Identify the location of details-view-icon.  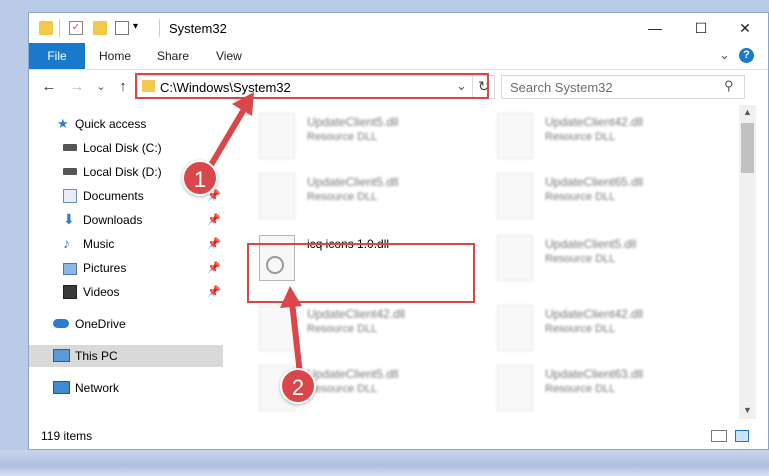
(719, 436).